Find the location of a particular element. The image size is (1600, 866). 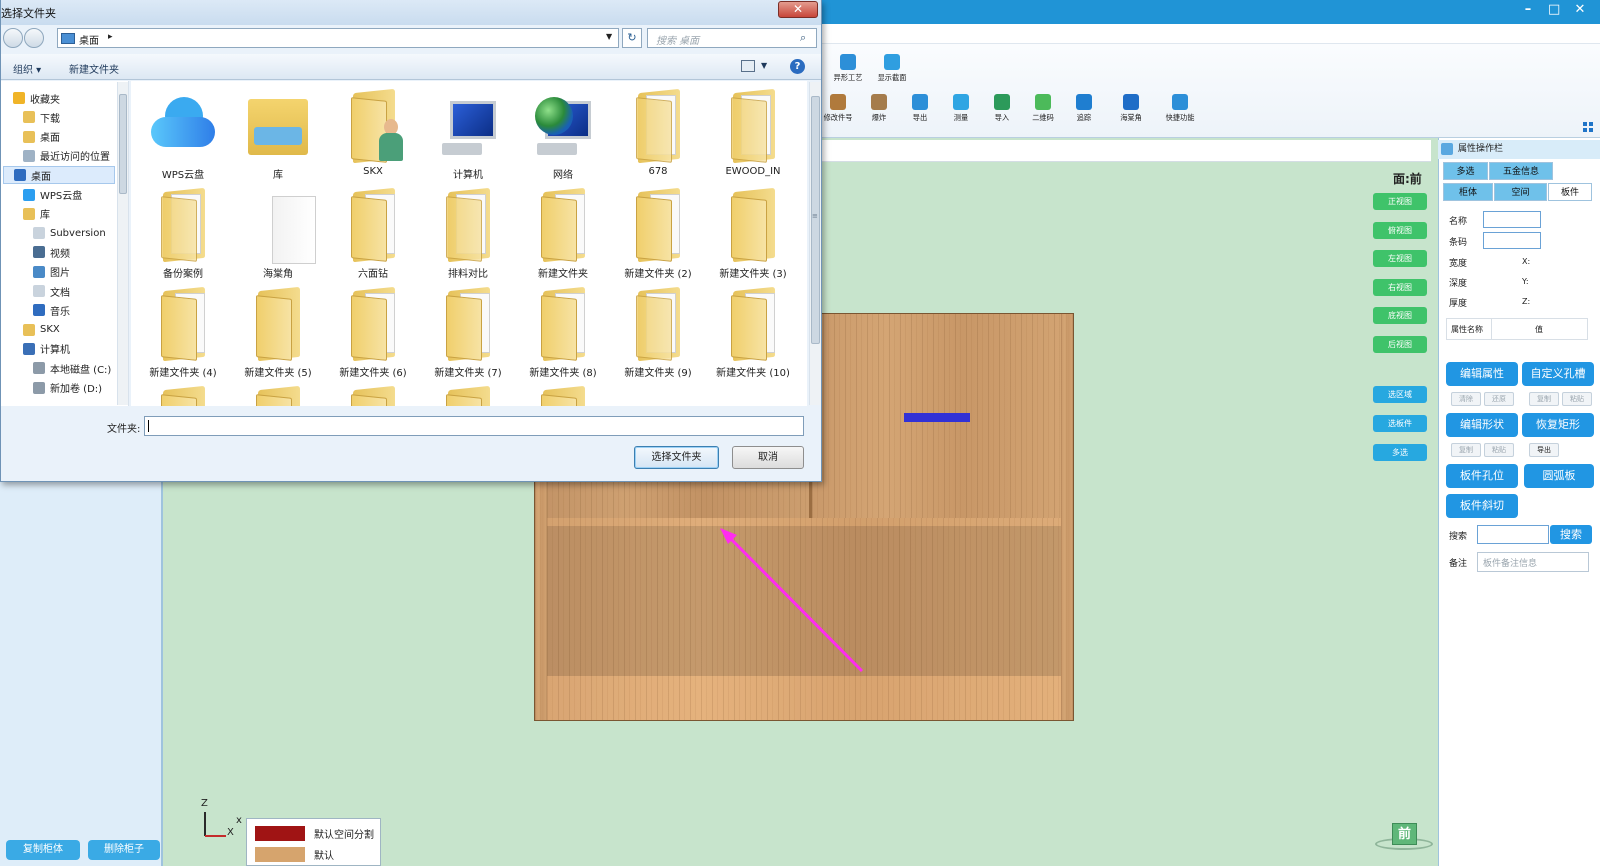

nav-item-label: WPS云盘 is located at coordinates (61, 196).